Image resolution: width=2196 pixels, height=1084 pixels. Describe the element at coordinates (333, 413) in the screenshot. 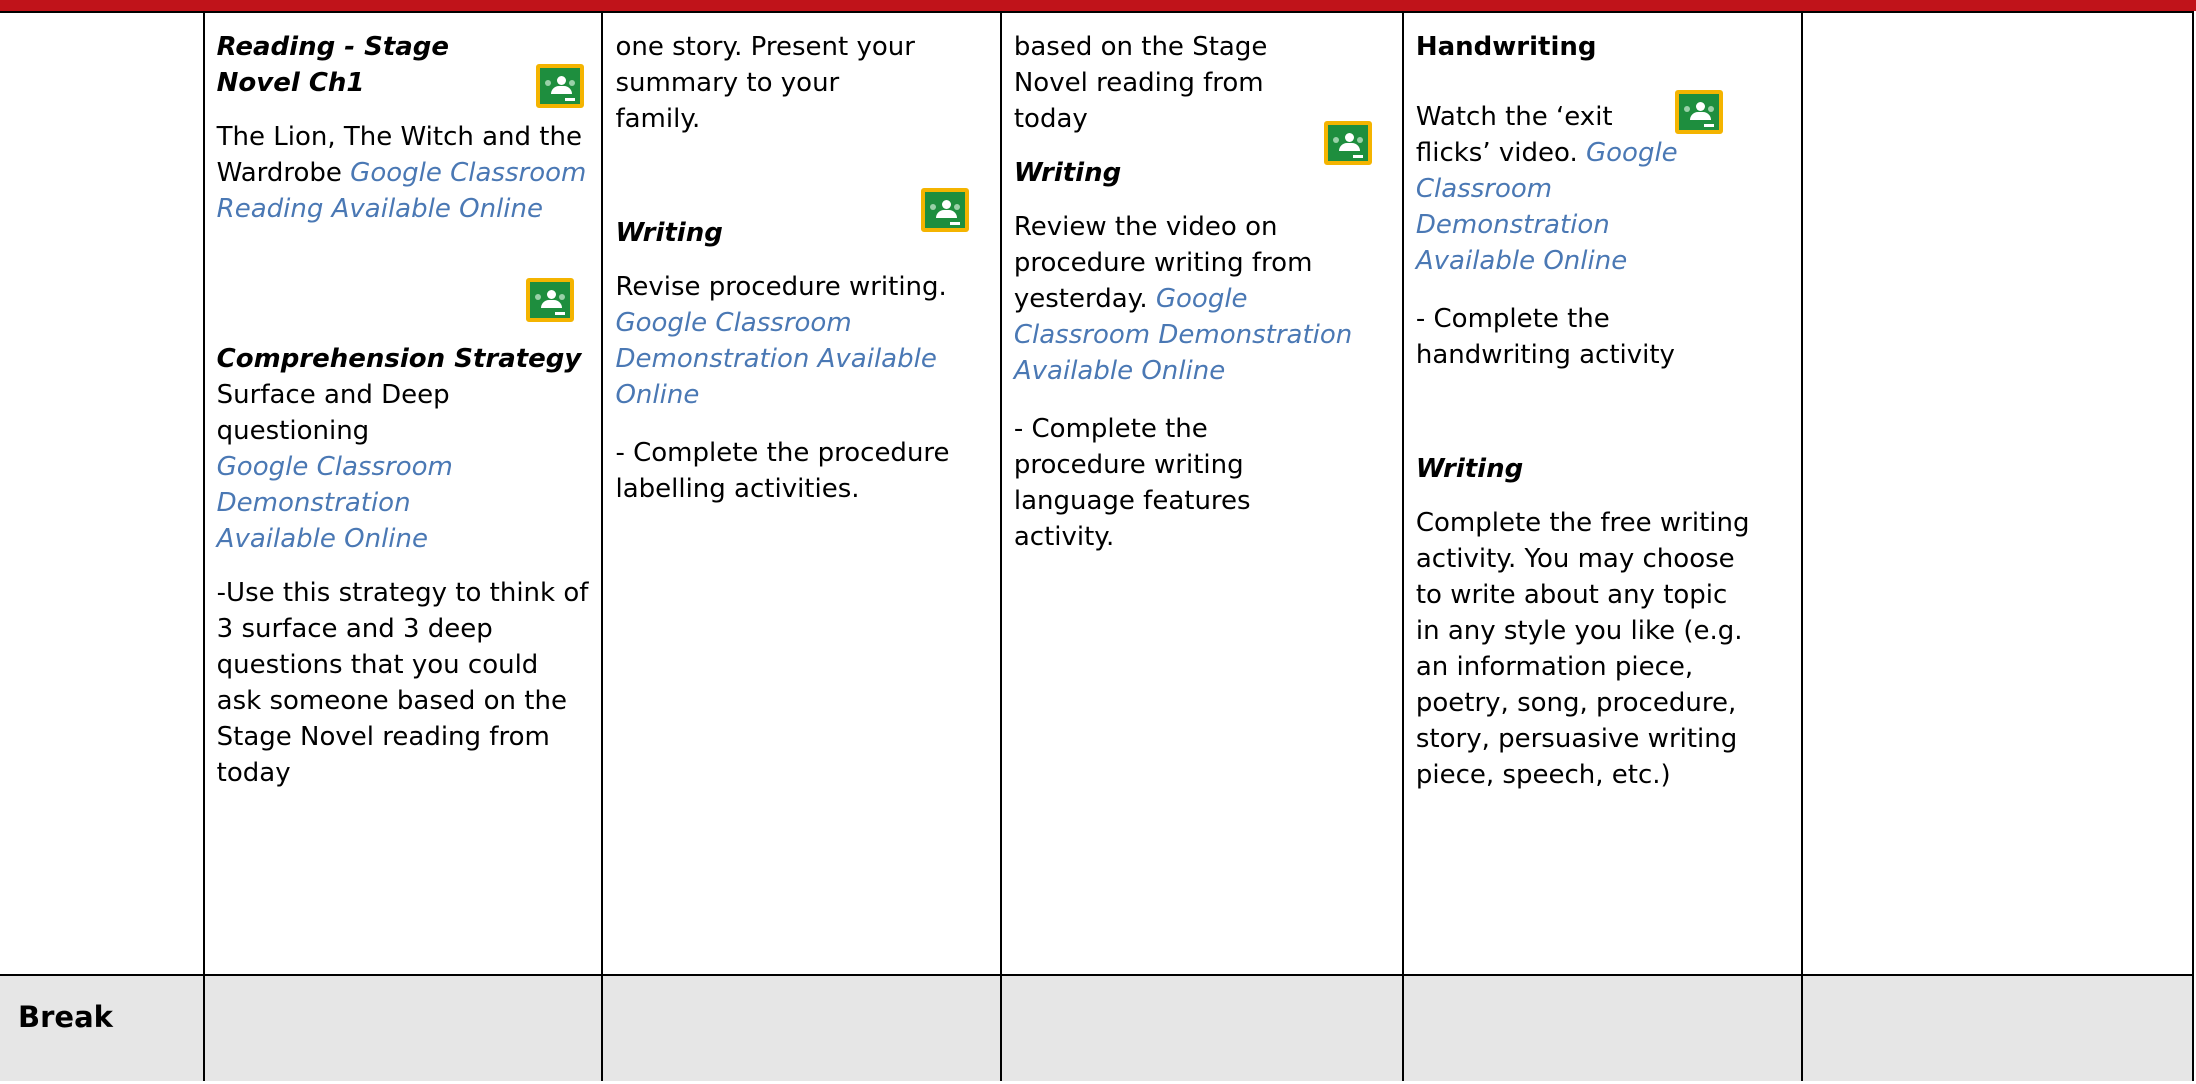

I see `comprehension-text: Surface and Deep questioning` at that location.